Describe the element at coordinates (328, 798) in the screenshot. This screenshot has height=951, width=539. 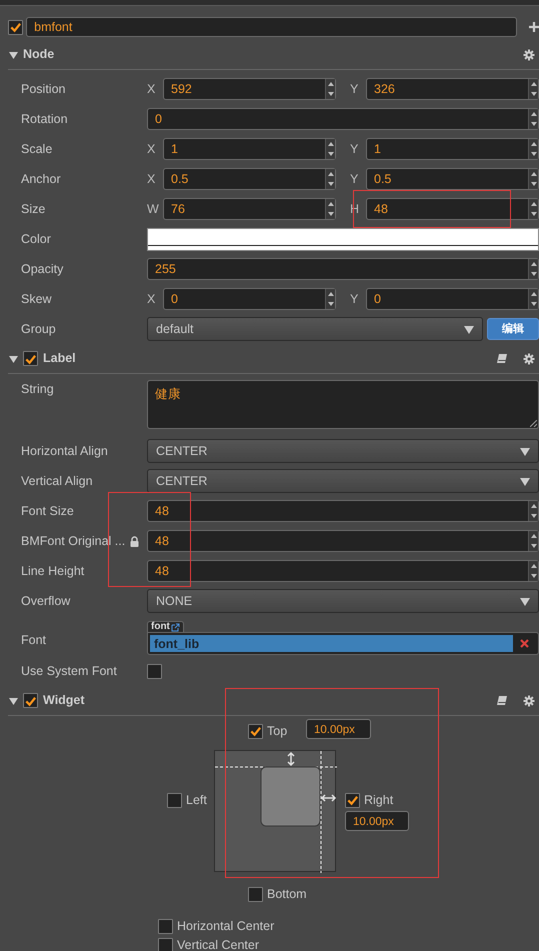
I see `horizontal-arrow-icon` at that location.